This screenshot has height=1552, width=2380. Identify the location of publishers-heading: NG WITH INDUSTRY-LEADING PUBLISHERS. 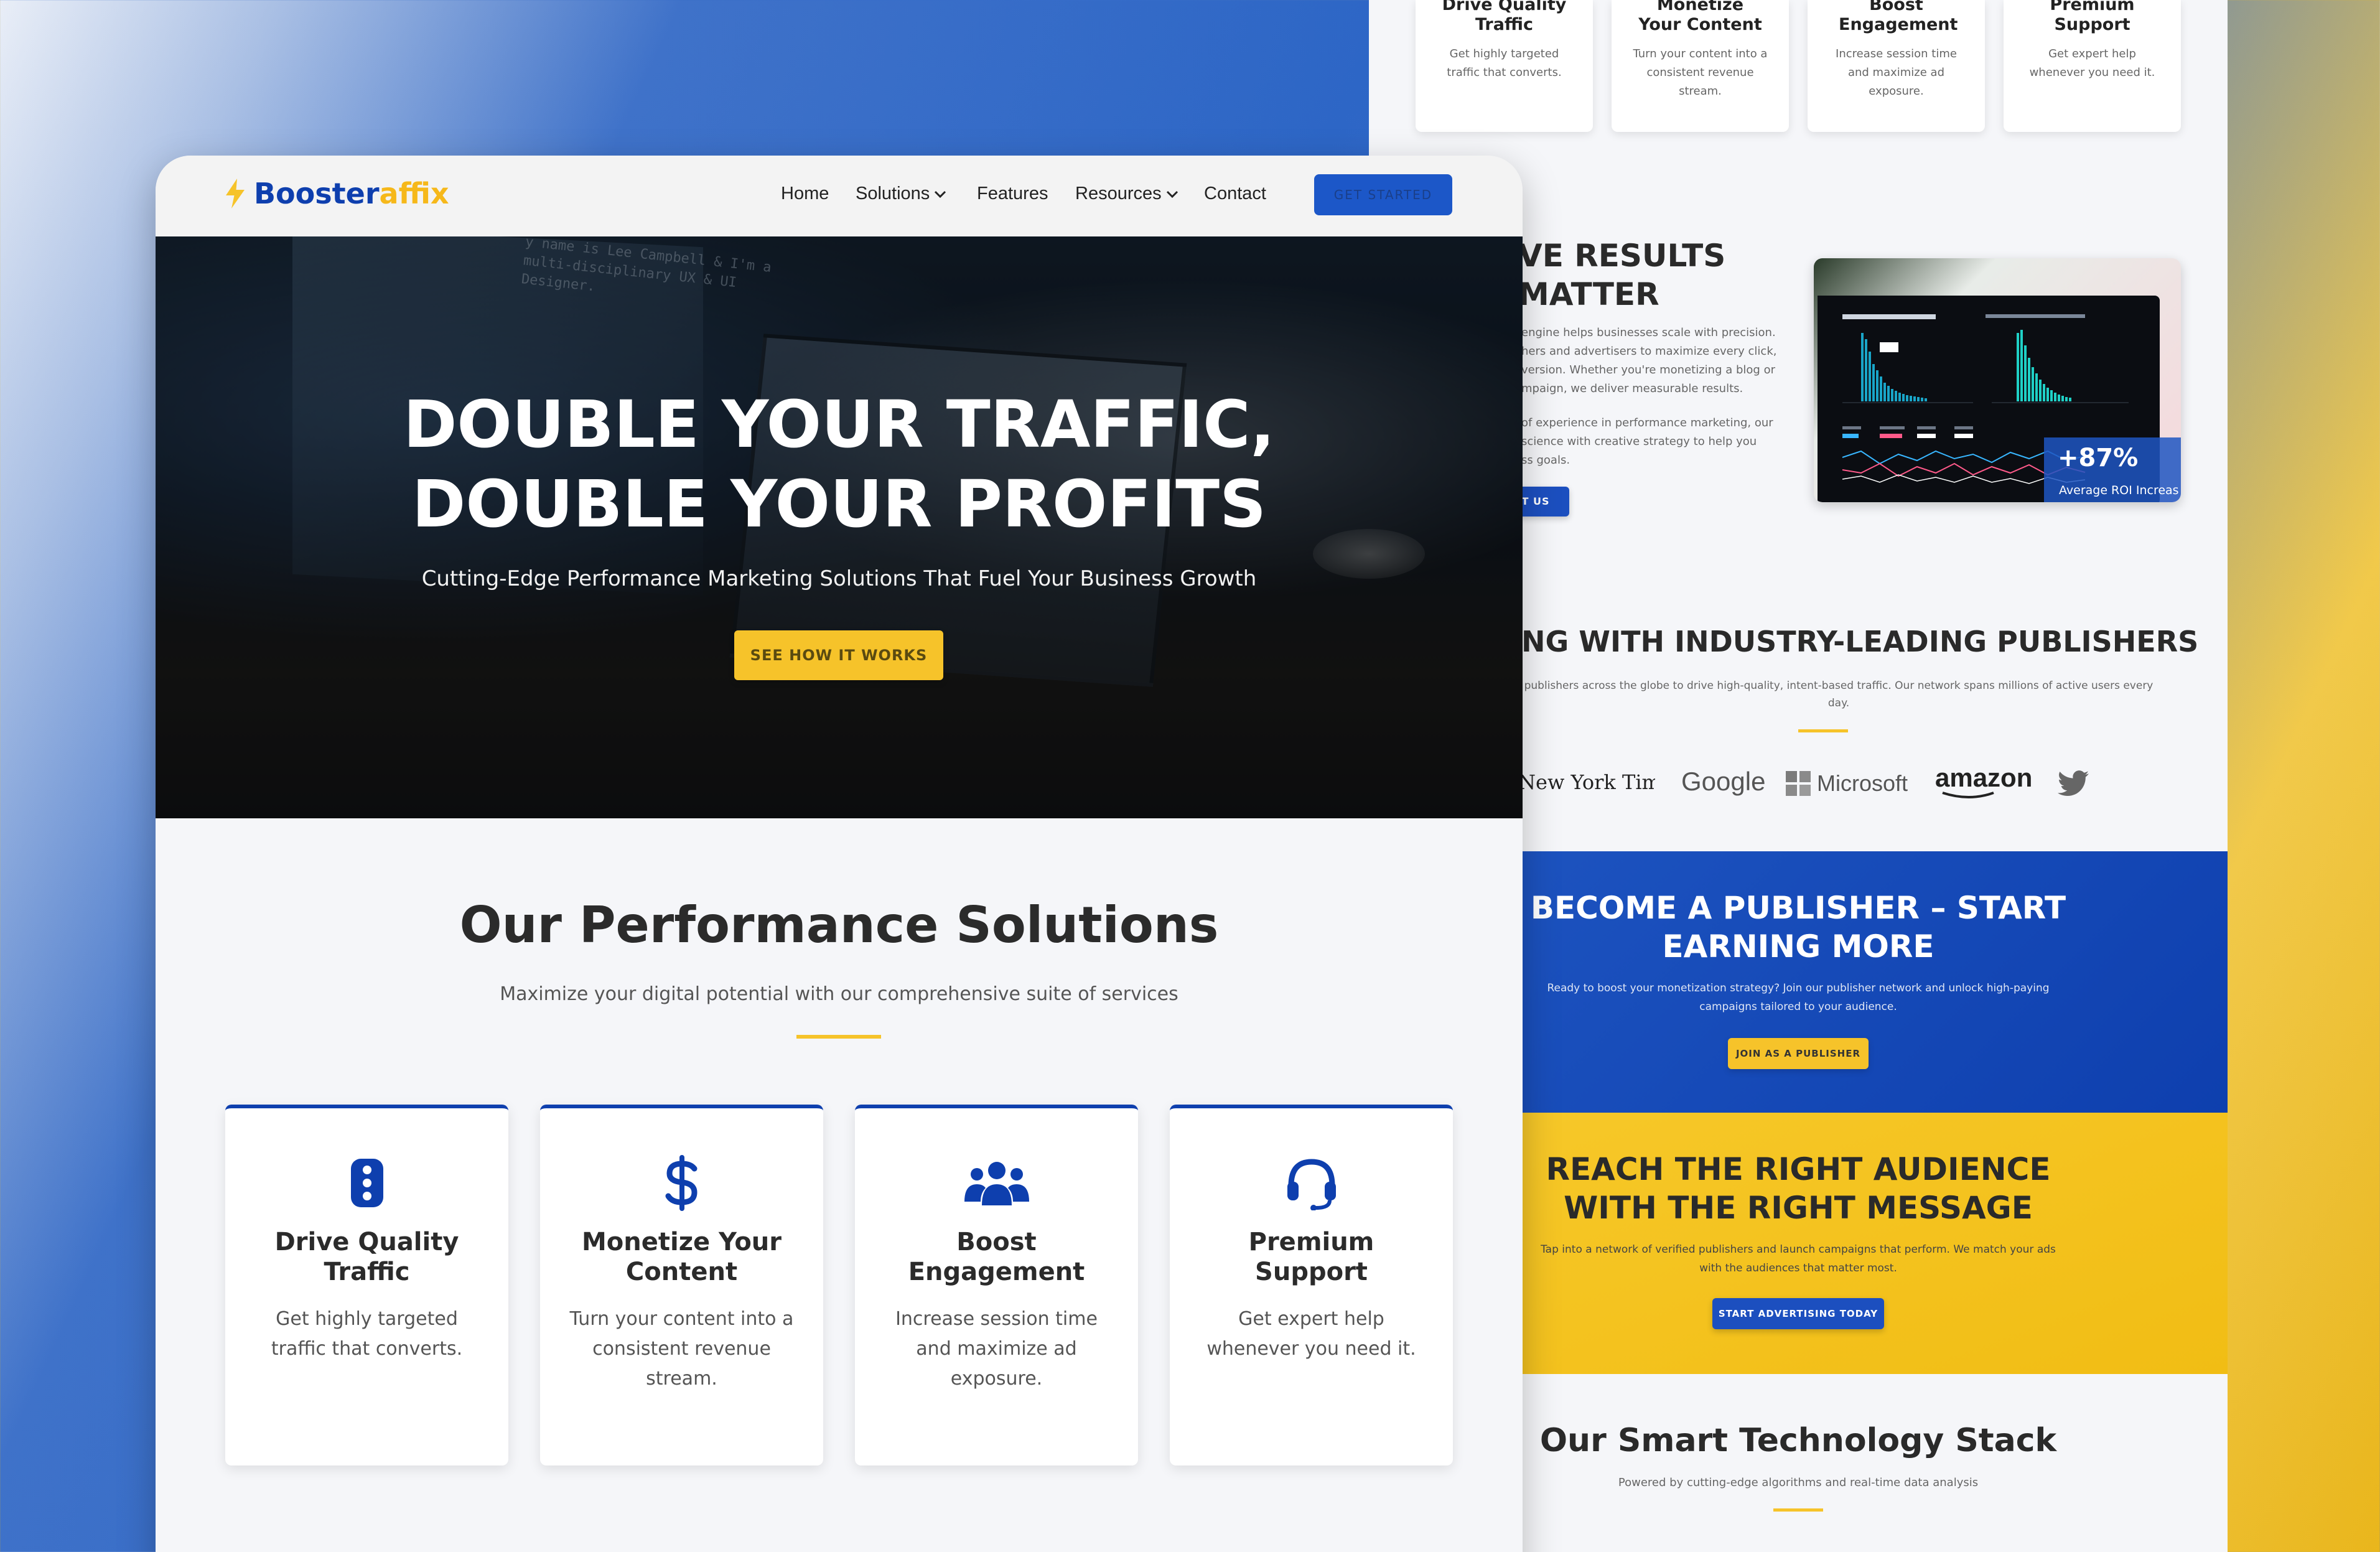
(1860, 642).